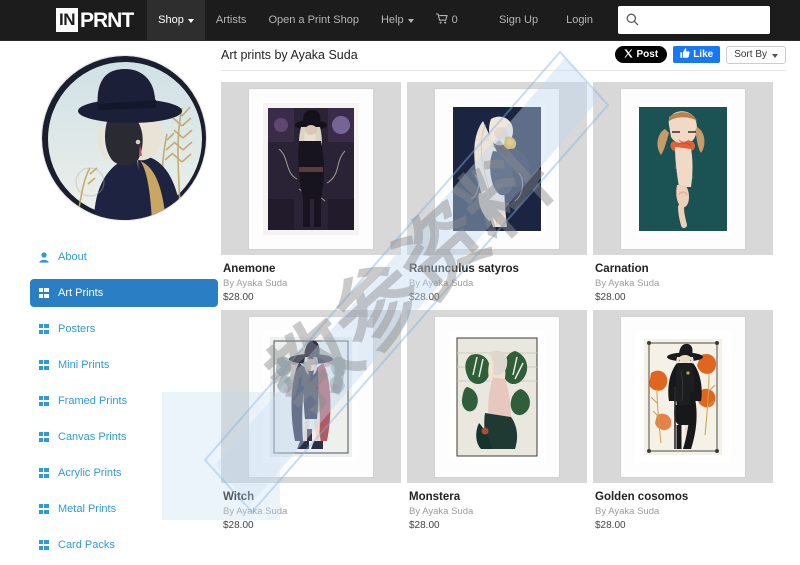 This screenshot has width=800, height=565. Describe the element at coordinates (750, 54) in the screenshot. I see `sort-by-label: Sort By` at that location.